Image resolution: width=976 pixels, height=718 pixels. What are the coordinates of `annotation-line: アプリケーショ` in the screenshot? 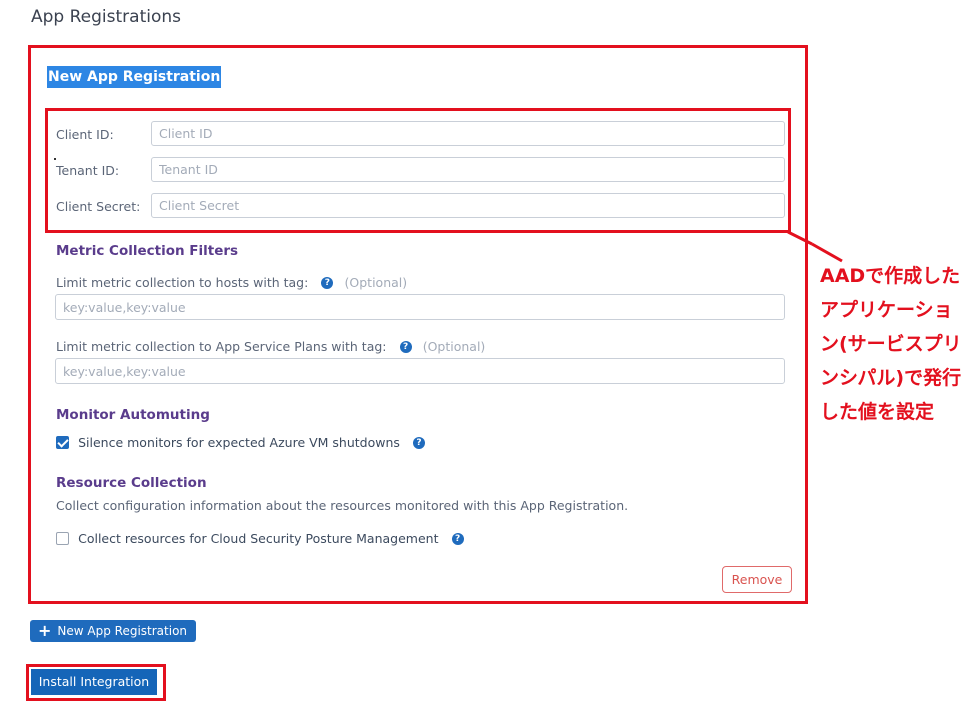 It's located at (886, 310).